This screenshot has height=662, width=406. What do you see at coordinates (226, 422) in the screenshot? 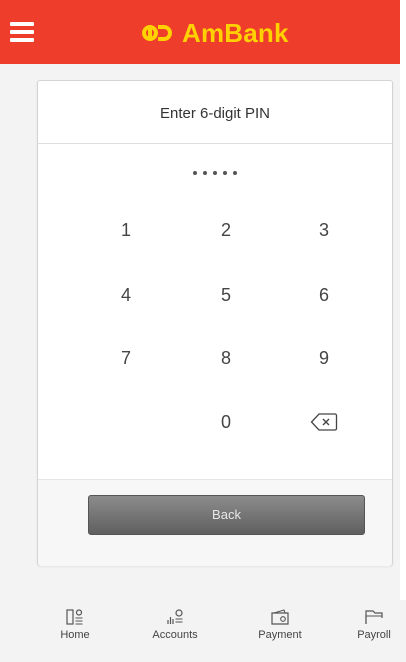
I see `keypad-key: 0` at bounding box center [226, 422].